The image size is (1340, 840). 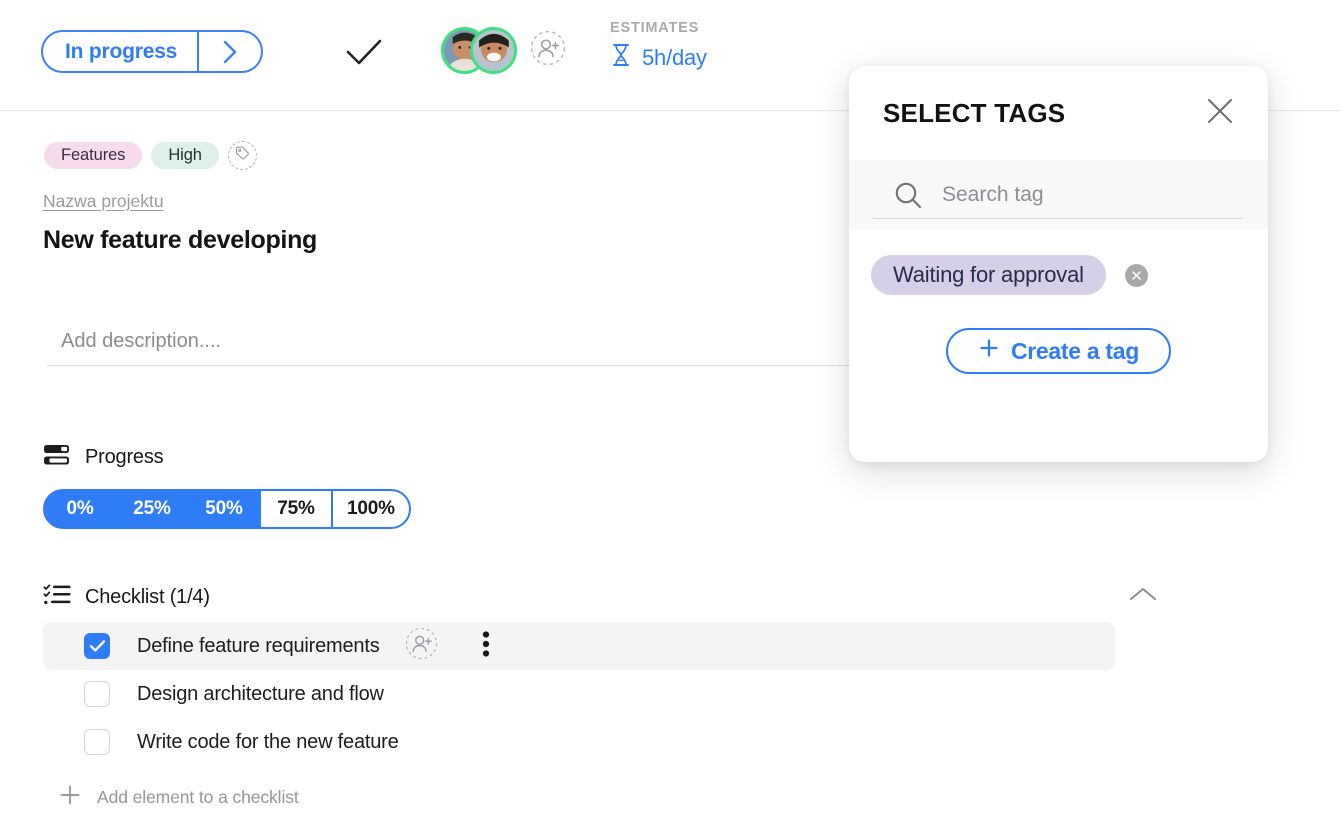 I want to click on progress-option-75: 75%, so click(x=296, y=509).